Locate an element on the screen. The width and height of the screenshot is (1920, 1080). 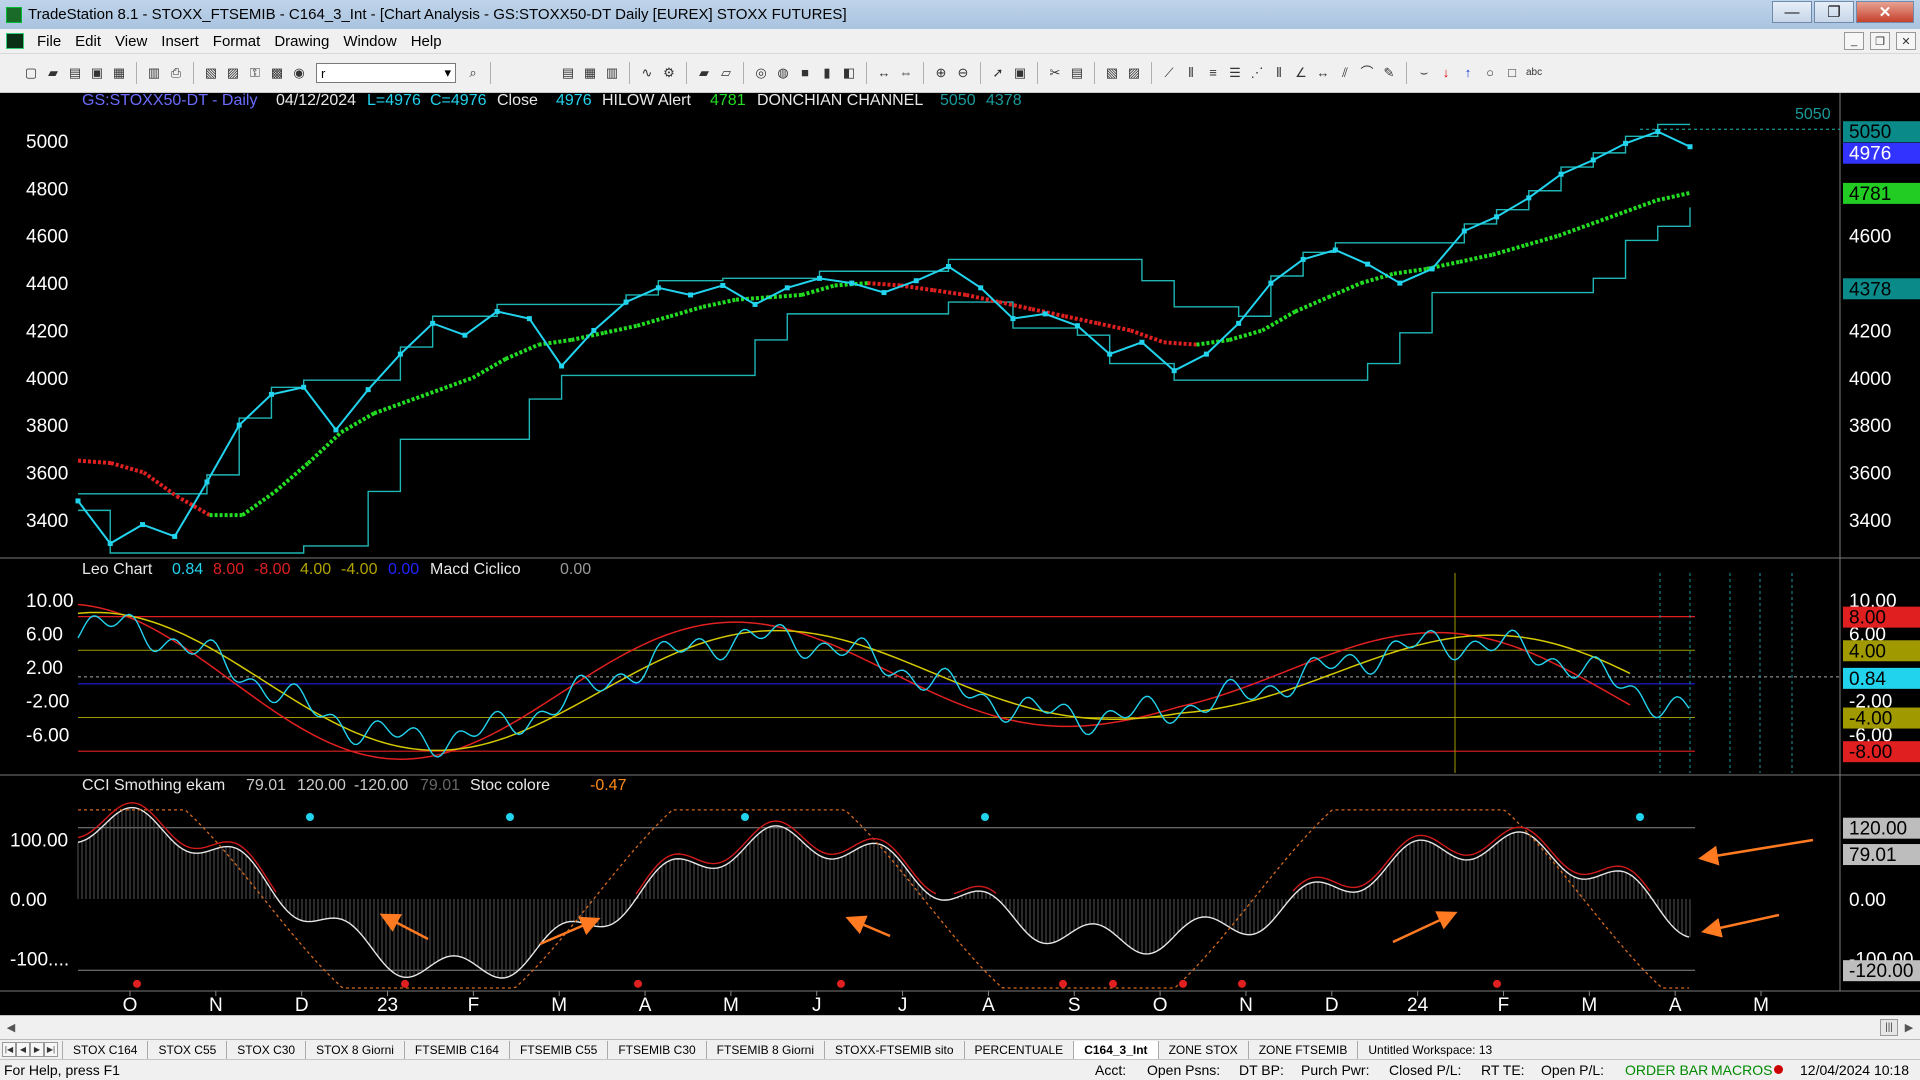
menu-view: View is located at coordinates (131, 41).